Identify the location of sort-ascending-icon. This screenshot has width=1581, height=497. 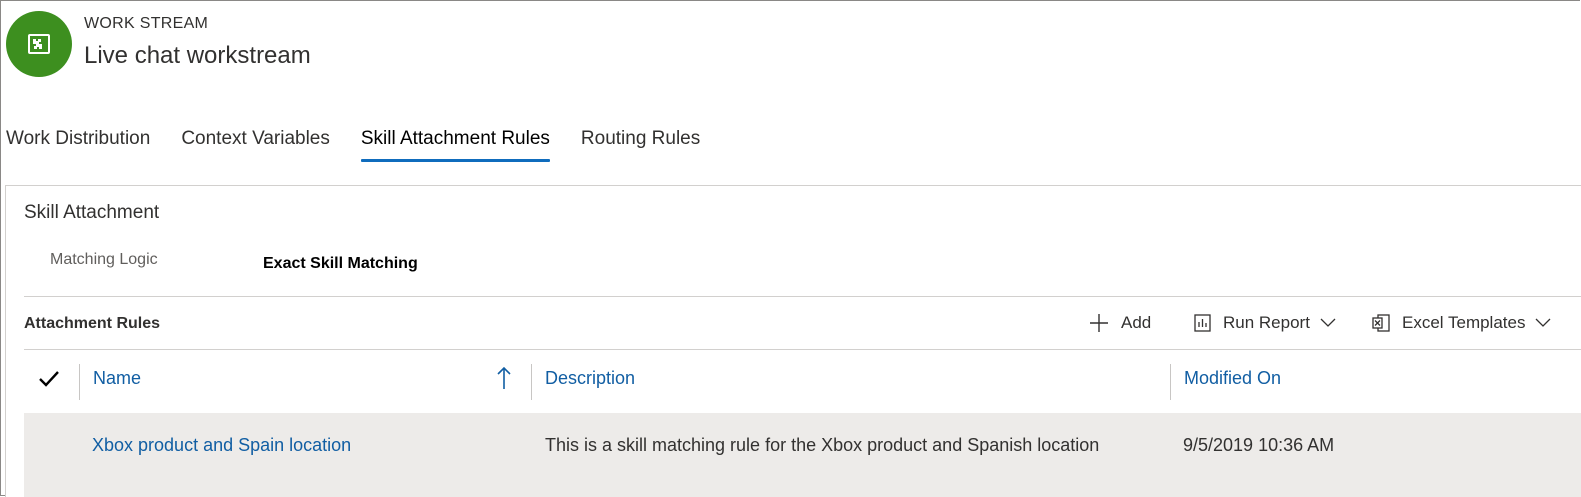
(504, 380).